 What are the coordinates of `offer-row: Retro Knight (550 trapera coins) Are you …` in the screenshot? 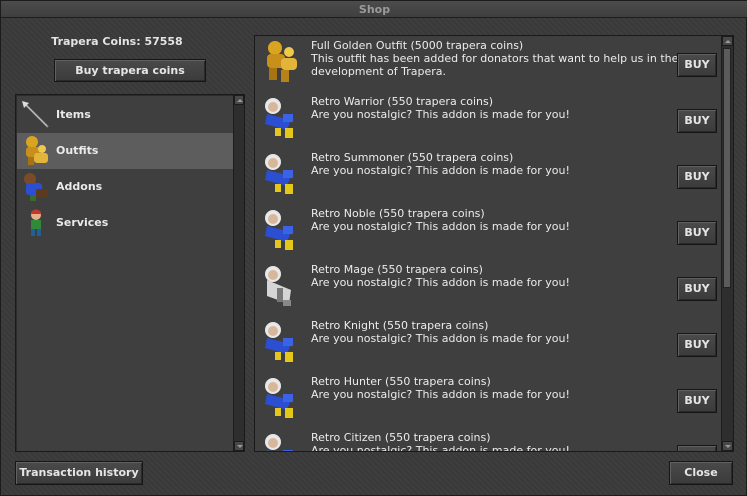 It's located at (488, 344).